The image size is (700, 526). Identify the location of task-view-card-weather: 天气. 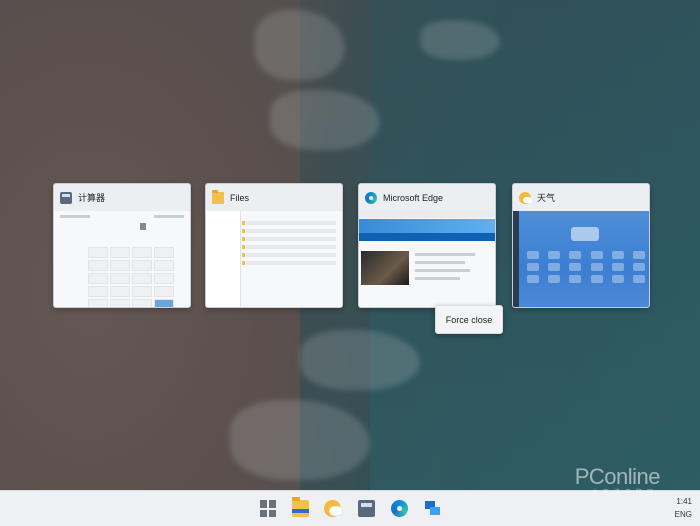
(581, 245).